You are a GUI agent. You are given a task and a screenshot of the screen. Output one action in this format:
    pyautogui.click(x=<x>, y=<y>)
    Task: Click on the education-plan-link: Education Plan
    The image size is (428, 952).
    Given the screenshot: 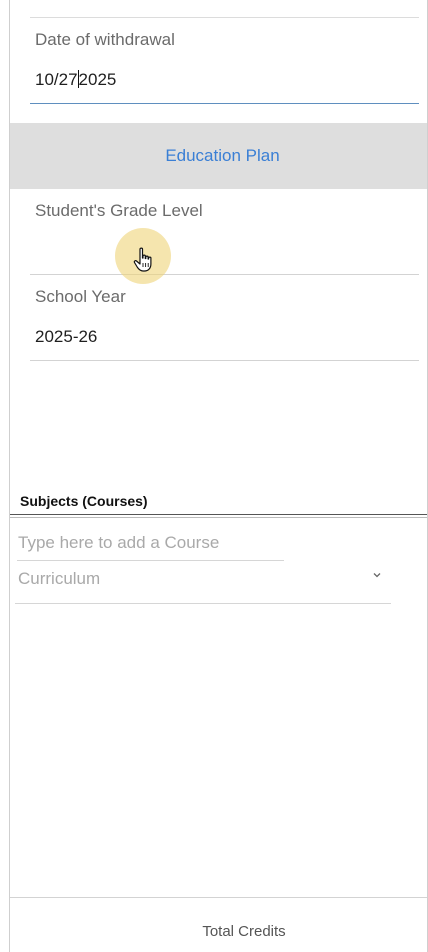 What is the action you would take?
    pyautogui.click(x=218, y=156)
    